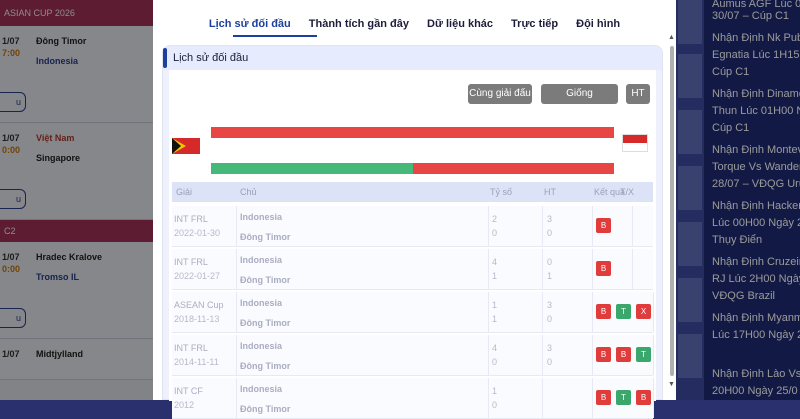 Image resolution: width=800 pixels, height=419 pixels. What do you see at coordinates (197, 319) in the screenshot?
I see `match-date: 2018-11-13` at bounding box center [197, 319].